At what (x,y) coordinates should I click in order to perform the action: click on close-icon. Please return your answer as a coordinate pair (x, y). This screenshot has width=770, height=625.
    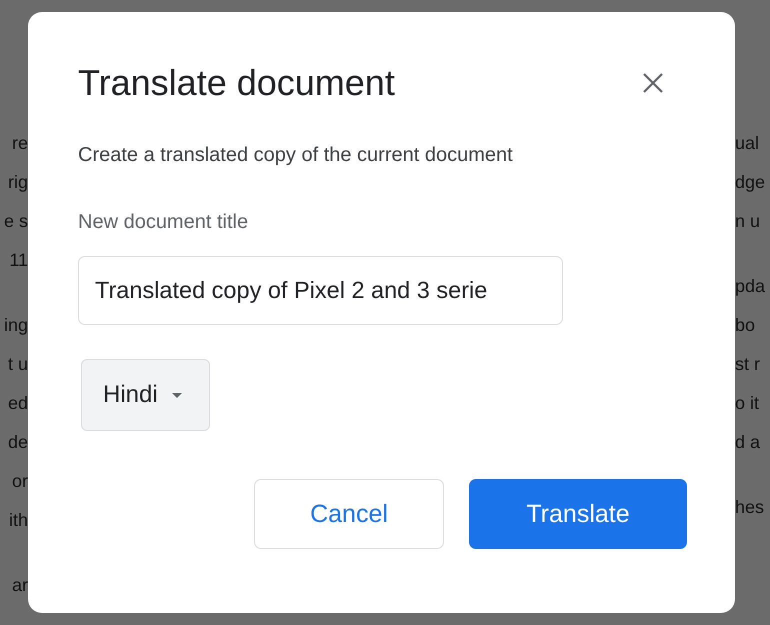
    Looking at the image, I should click on (653, 83).